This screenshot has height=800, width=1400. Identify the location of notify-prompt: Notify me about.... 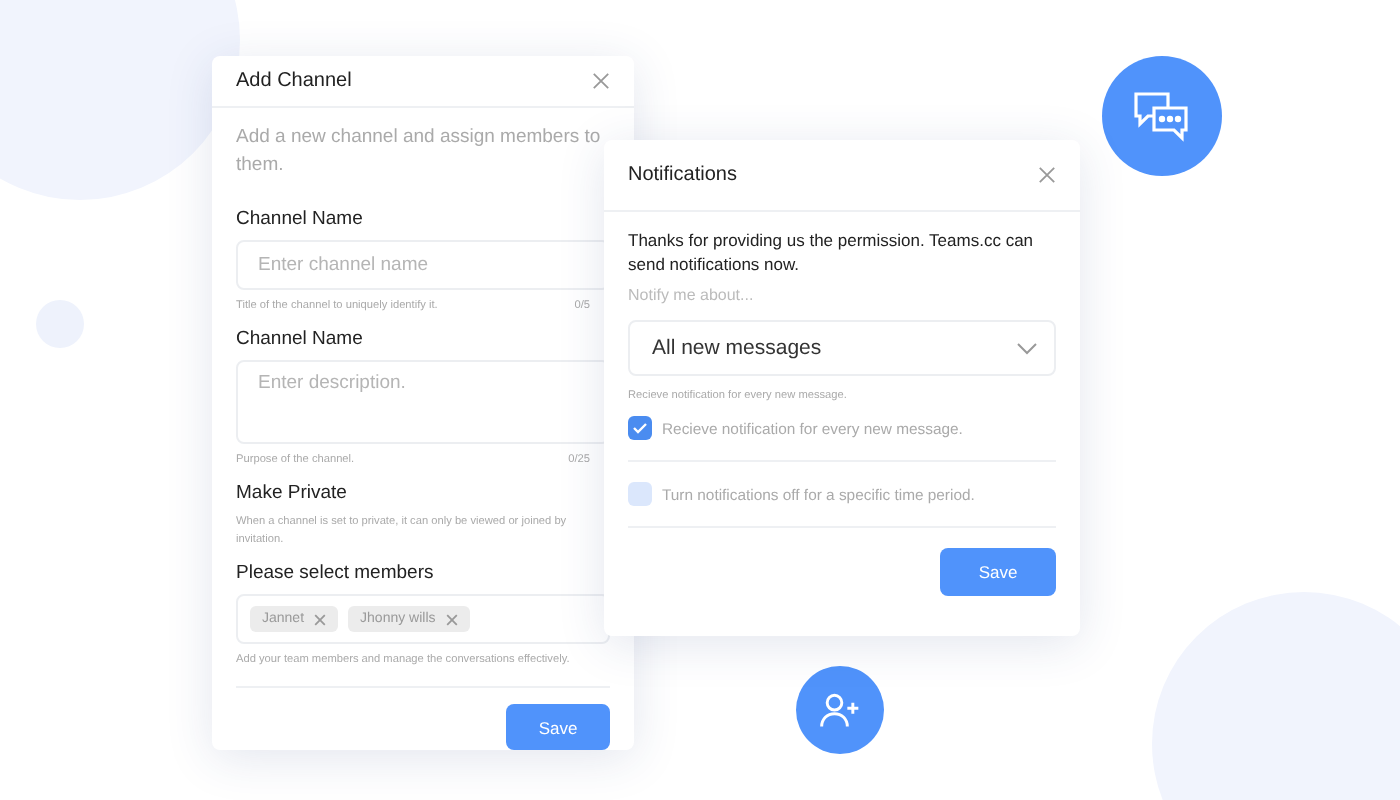
(692, 295).